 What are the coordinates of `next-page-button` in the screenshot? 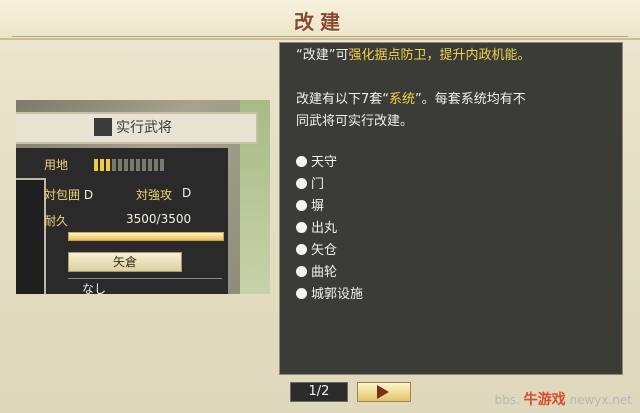 It's located at (384, 392).